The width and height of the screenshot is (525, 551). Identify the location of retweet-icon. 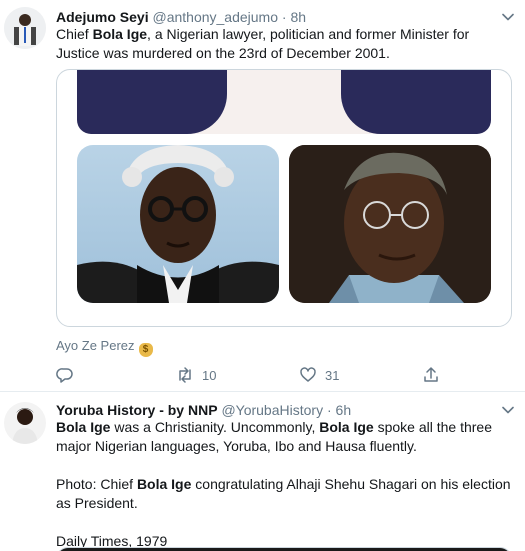
(185, 375).